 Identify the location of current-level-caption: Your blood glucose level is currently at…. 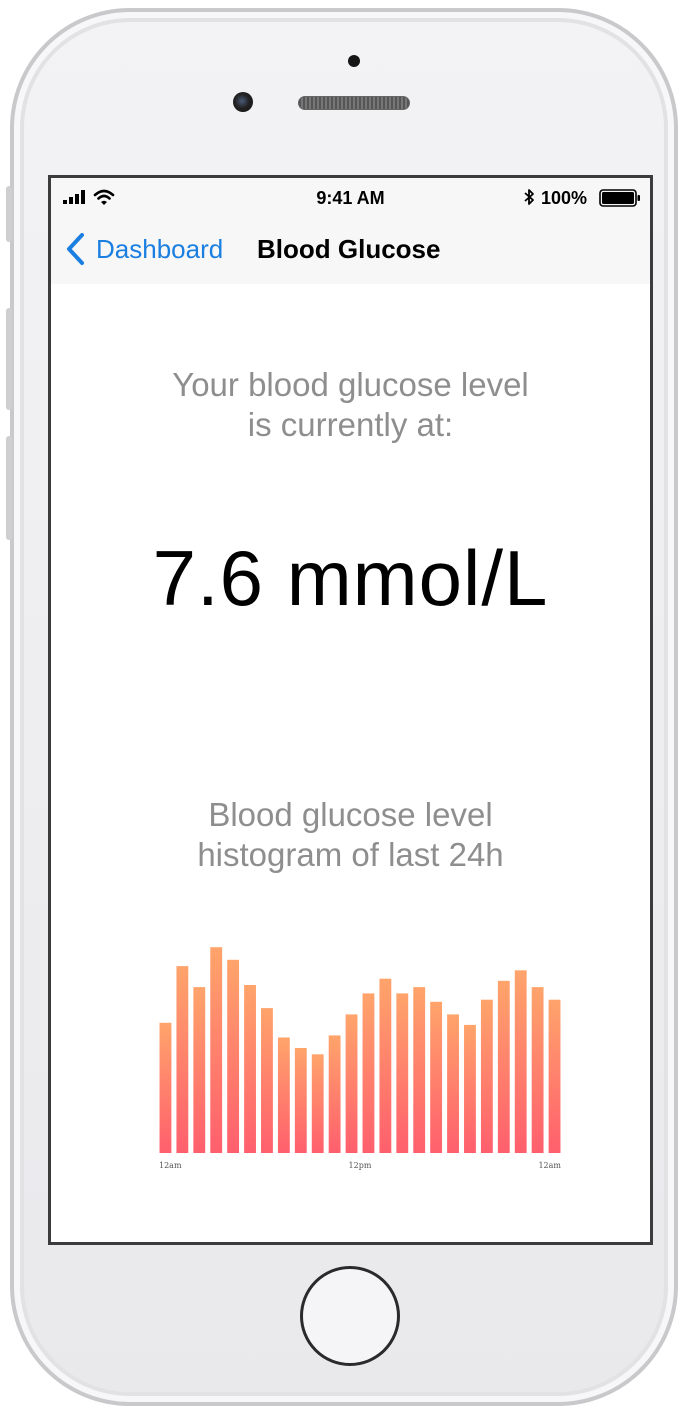
(350, 404).